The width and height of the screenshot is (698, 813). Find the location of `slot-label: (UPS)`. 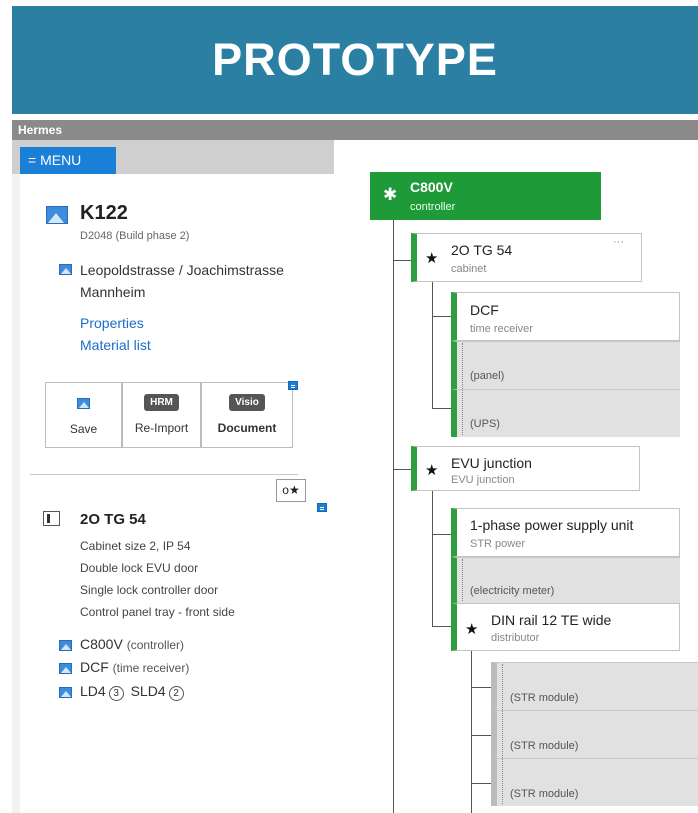

slot-label: (UPS) is located at coordinates (485, 424).